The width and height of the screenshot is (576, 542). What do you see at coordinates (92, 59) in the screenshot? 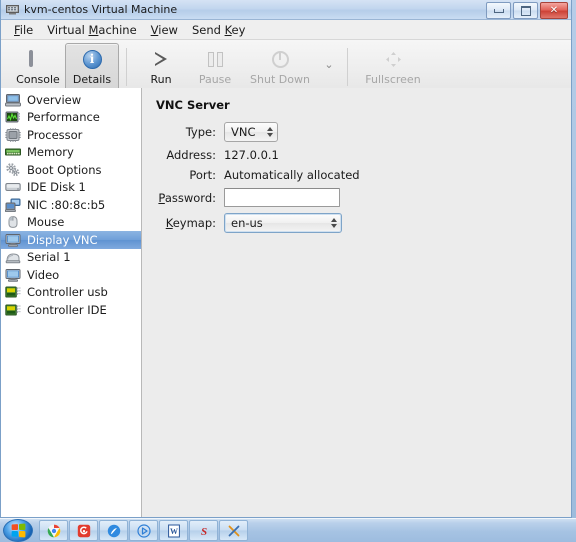
I see `info-icon: i` at bounding box center [92, 59].